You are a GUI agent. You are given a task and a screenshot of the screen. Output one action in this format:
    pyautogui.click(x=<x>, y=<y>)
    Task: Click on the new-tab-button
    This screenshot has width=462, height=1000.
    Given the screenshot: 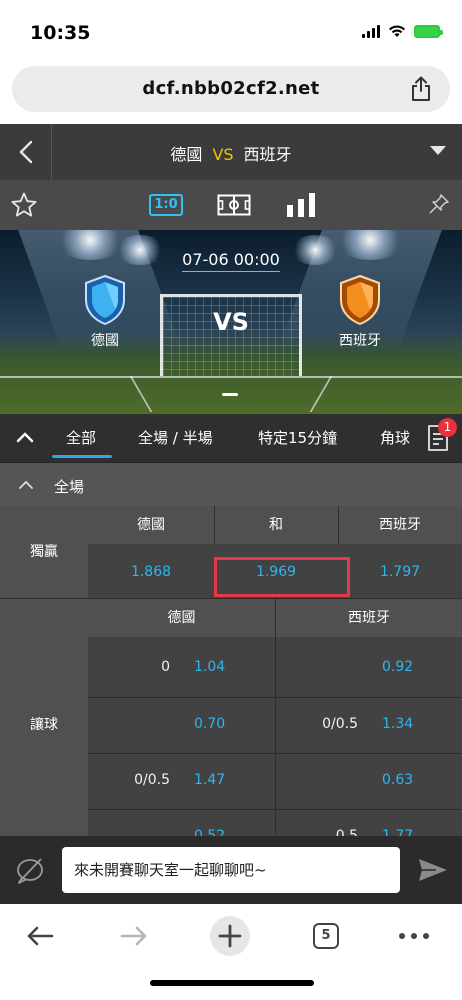 What is the action you would take?
    pyautogui.click(x=230, y=936)
    